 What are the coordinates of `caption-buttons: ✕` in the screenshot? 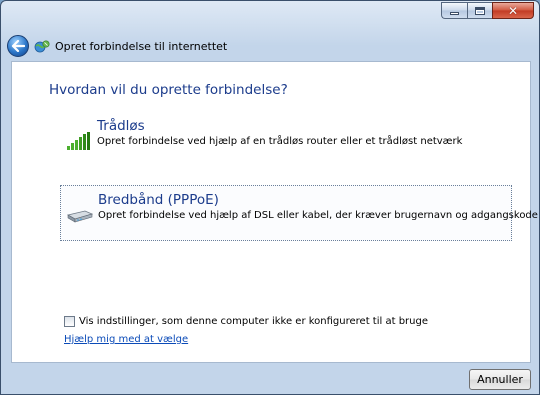 It's located at (487, 10).